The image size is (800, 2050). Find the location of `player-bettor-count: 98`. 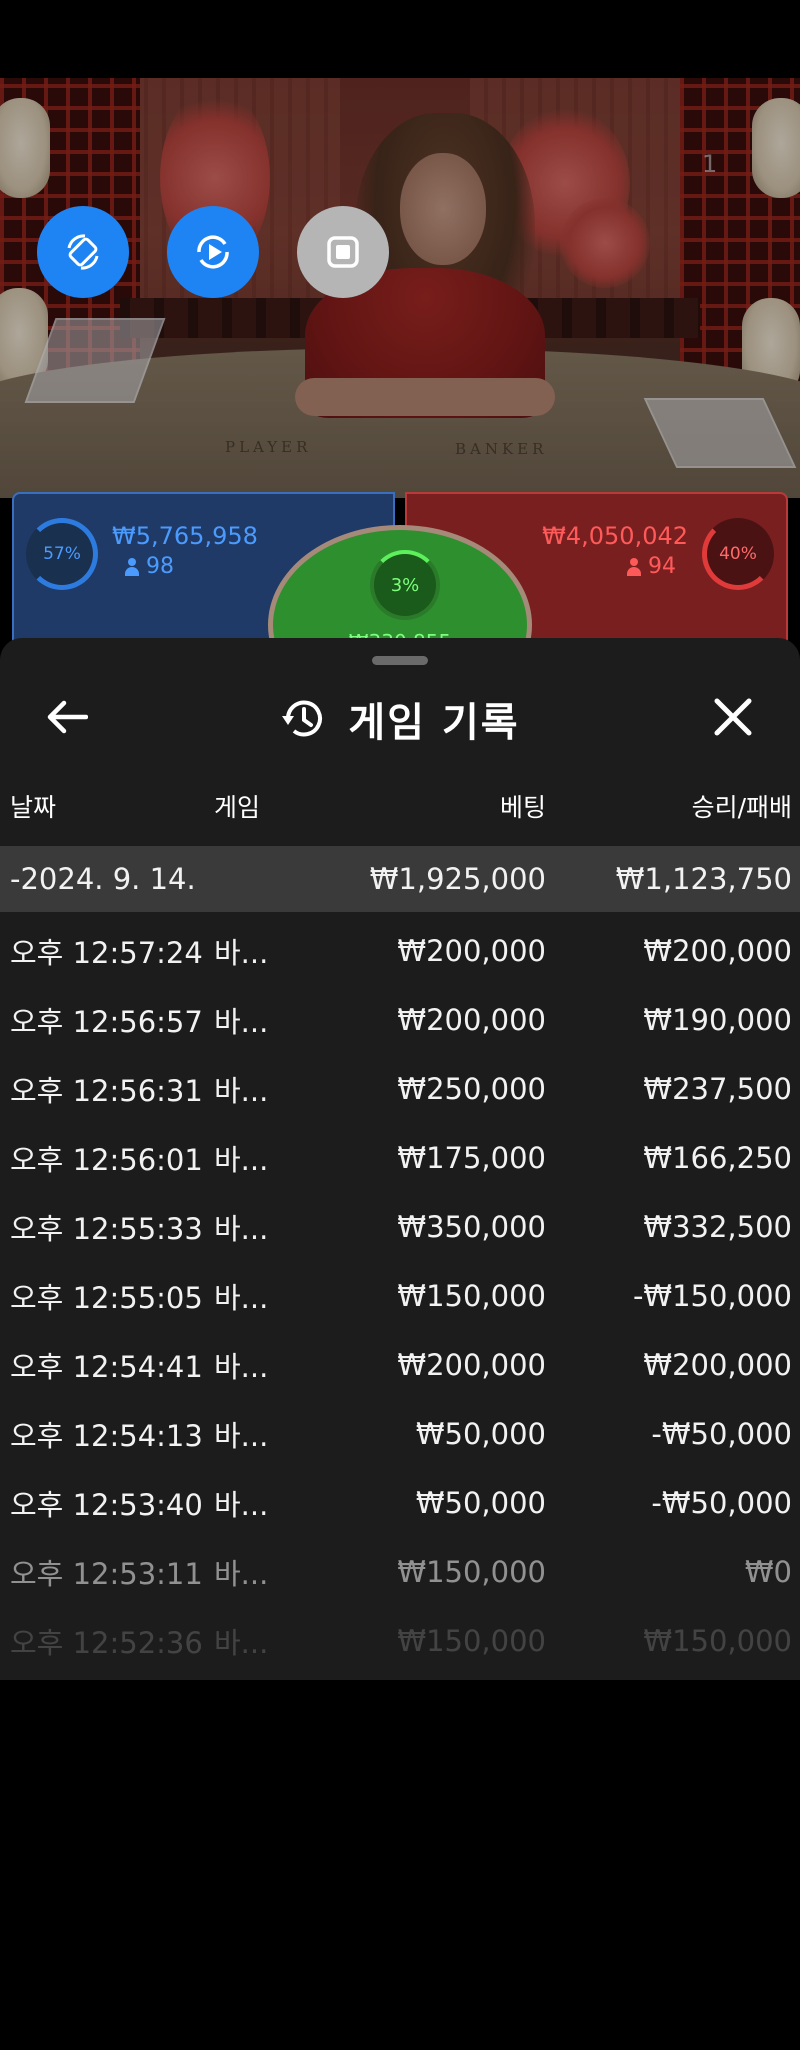

player-bettor-count: 98 is located at coordinates (149, 566).